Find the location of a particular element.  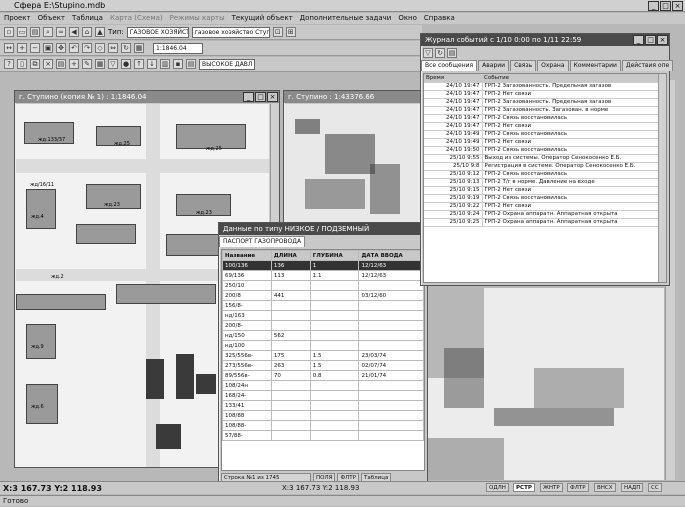

zoom-in-icon: + is located at coordinates (22, 48).